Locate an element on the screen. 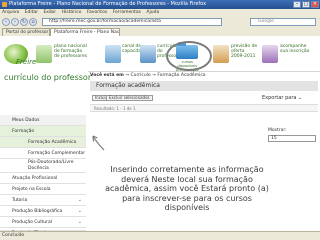  tab-portal-professor: Portal do professor is located at coordinates (26, 32).